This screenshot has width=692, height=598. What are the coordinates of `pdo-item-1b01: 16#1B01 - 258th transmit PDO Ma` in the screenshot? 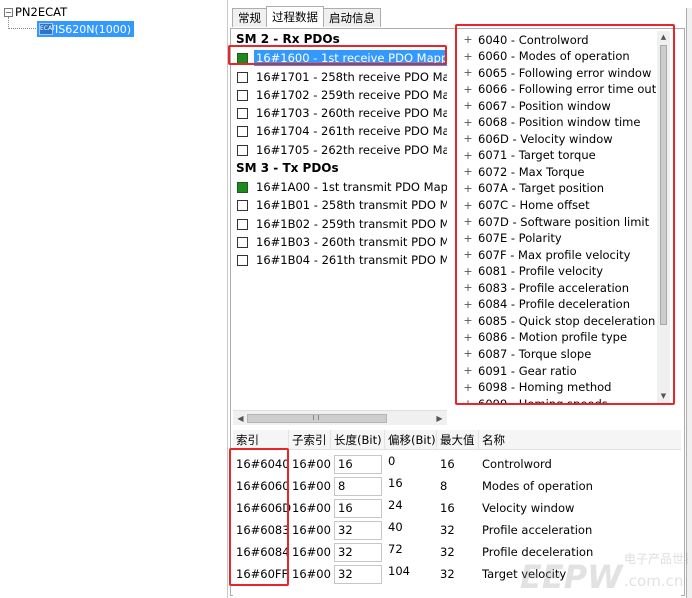 It's located at (342, 205).